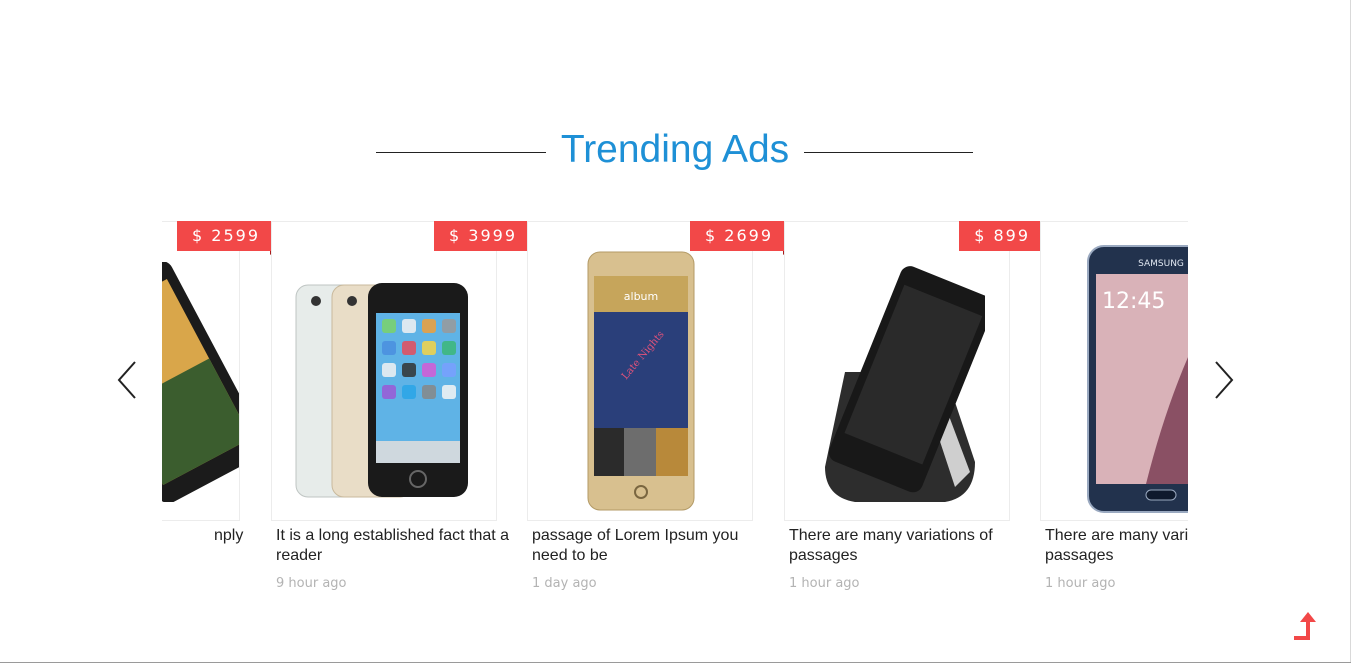 This screenshot has width=1351, height=663. I want to click on ad-card: $ 2599 nply, so click(218, 410).